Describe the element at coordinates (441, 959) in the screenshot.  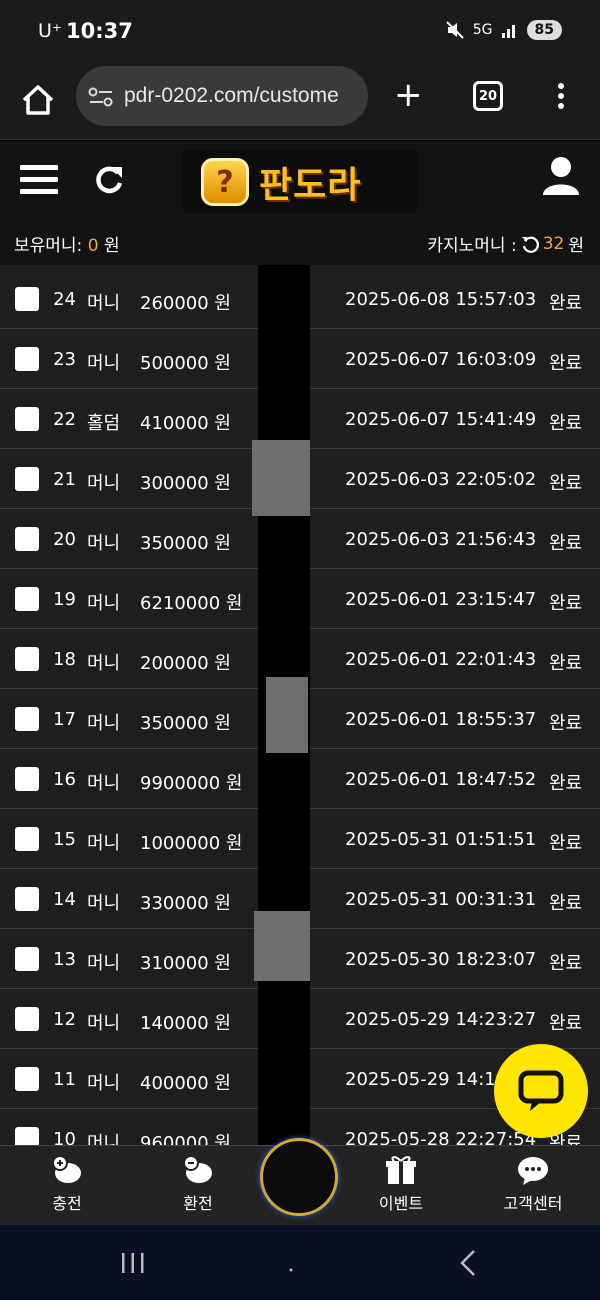
I see `row-date: 2025-05-30 18:23:07` at that location.